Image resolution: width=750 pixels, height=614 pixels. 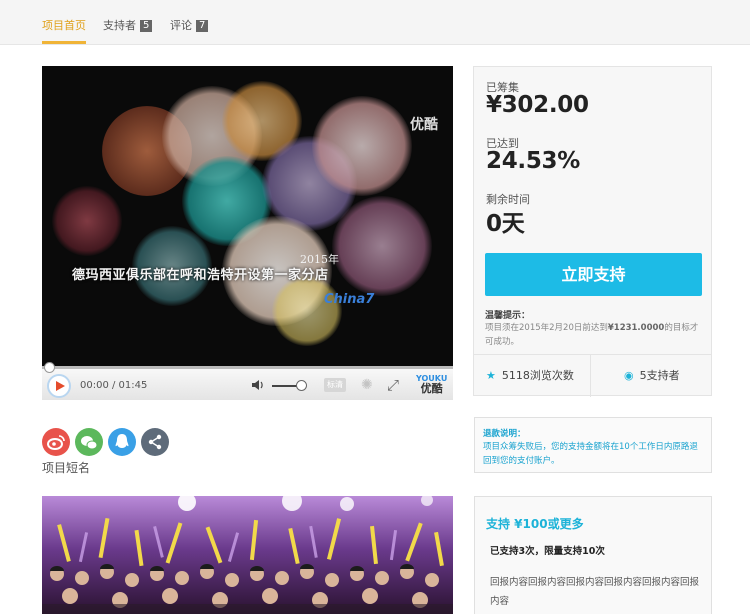 I want to click on raised-value: ¥302.00, so click(x=537, y=105).